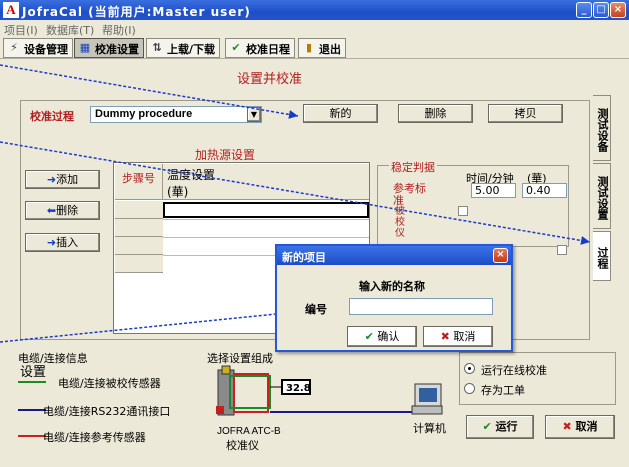 Image resolution: width=629 pixels, height=467 pixels. I want to click on number-label: 编号, so click(316, 309).